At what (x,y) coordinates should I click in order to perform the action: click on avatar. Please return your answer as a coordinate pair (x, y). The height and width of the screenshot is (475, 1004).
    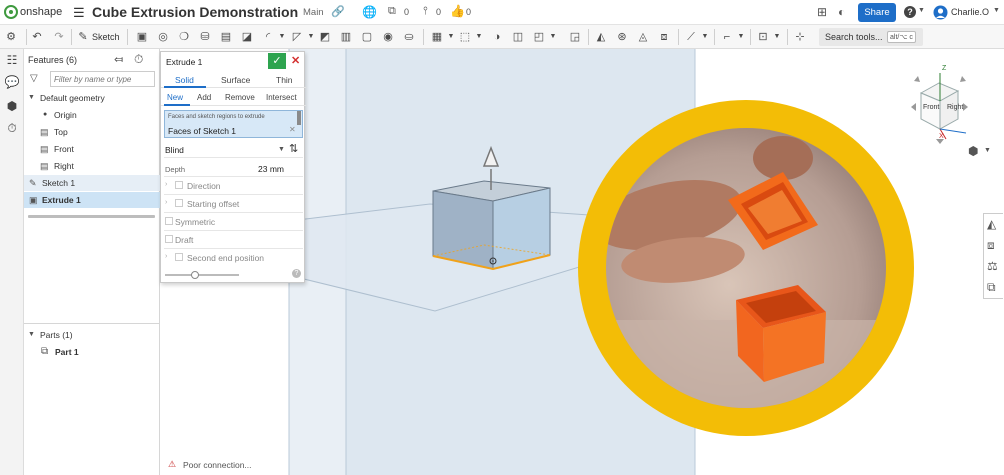
    Looking at the image, I should click on (940, 12).